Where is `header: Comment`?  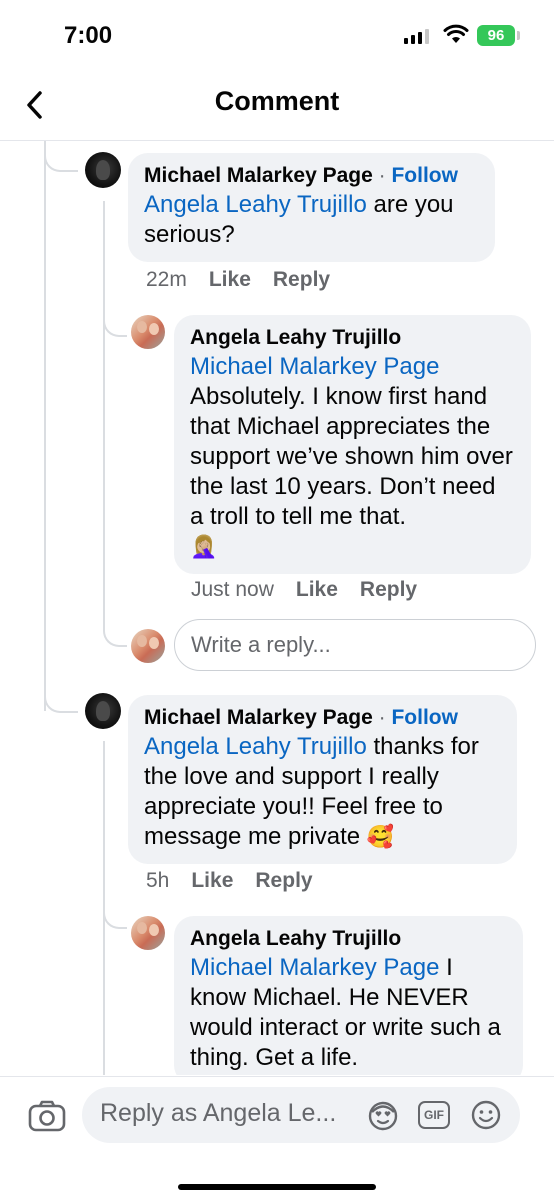 header: Comment is located at coordinates (277, 105).